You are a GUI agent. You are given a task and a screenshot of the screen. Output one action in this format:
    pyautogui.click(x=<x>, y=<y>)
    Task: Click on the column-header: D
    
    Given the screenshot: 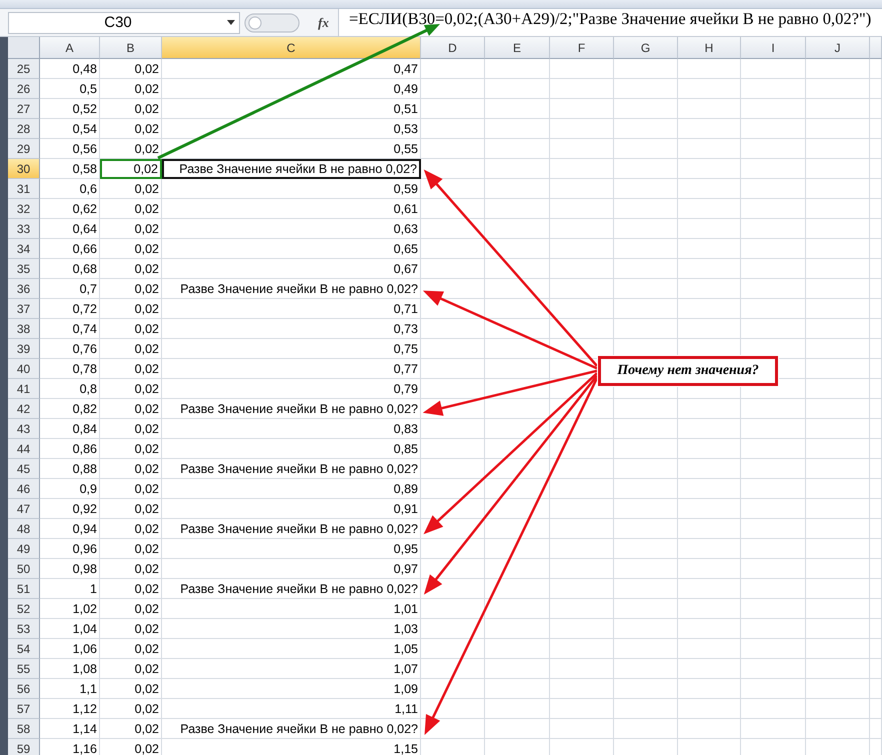 What is the action you would take?
    pyautogui.click(x=453, y=48)
    